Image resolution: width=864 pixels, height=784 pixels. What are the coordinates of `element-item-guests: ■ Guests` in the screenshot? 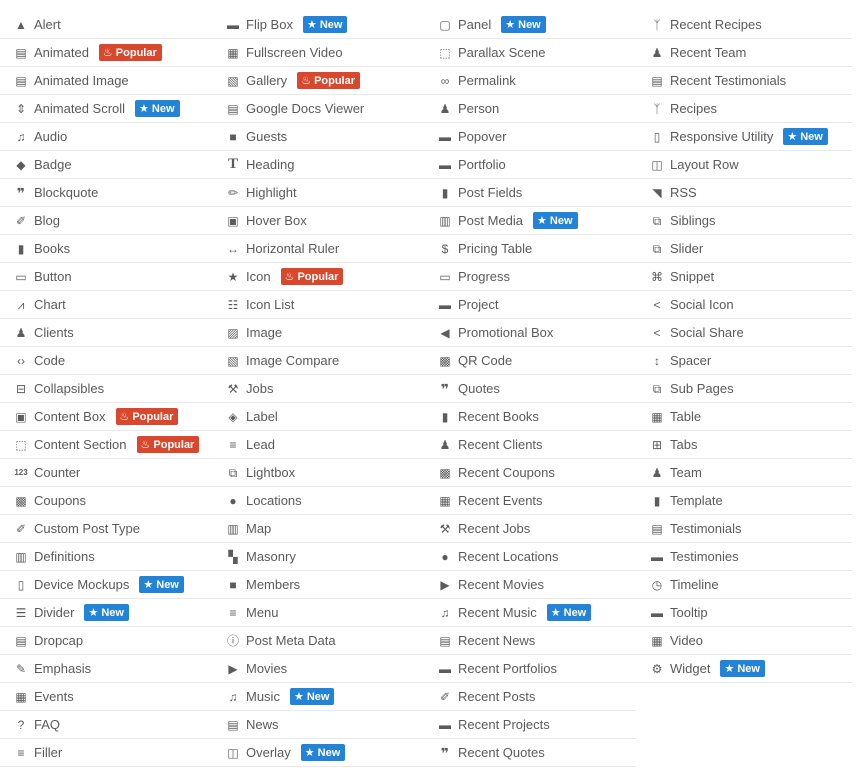 It's located at (318, 137).